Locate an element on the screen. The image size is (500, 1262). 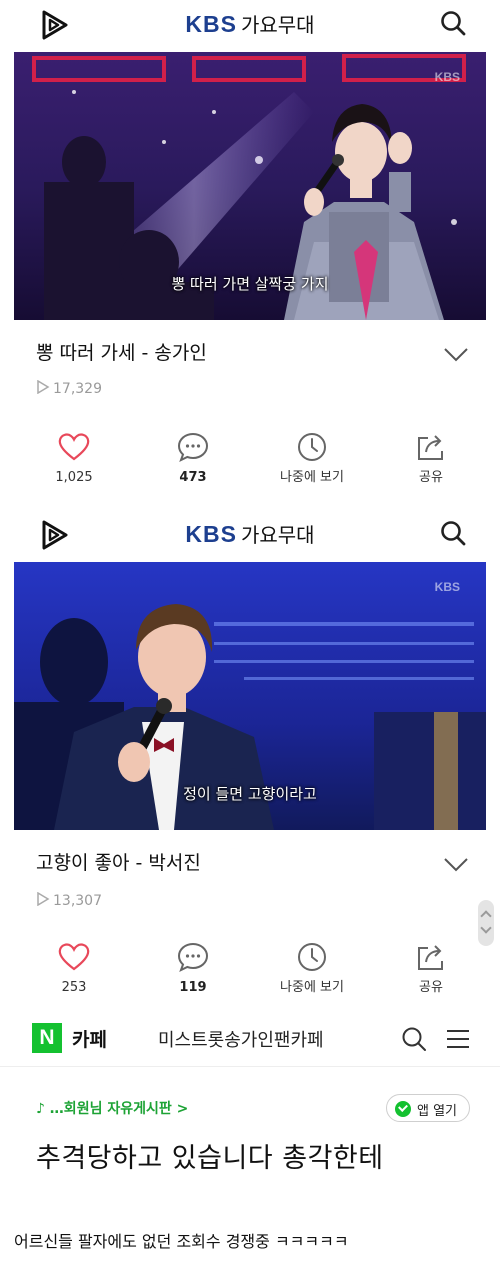
app-open-button: 앱 열기 is located at coordinates (428, 1108).